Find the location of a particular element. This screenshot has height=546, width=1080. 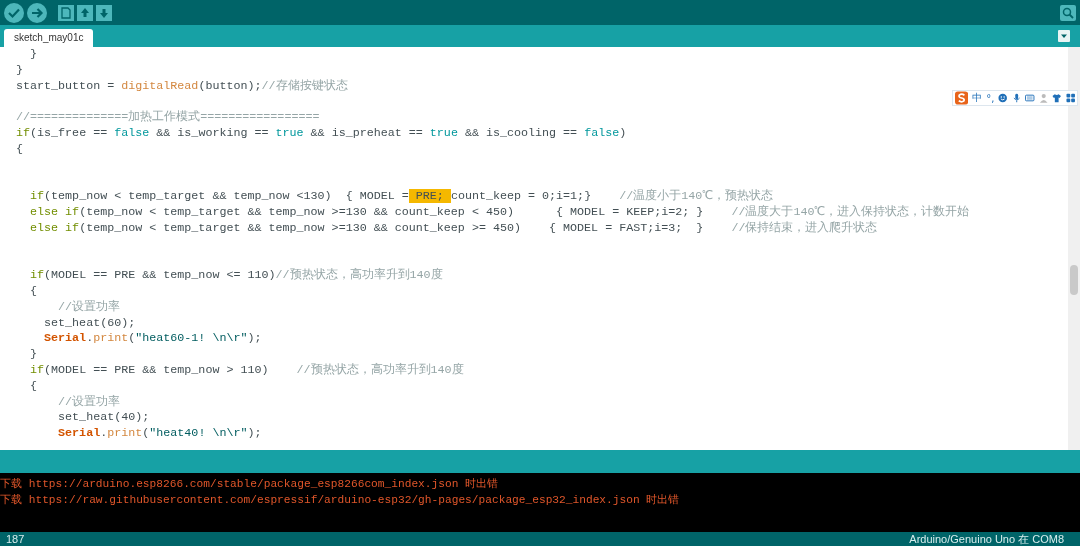

shirt-icon is located at coordinates (1057, 98).